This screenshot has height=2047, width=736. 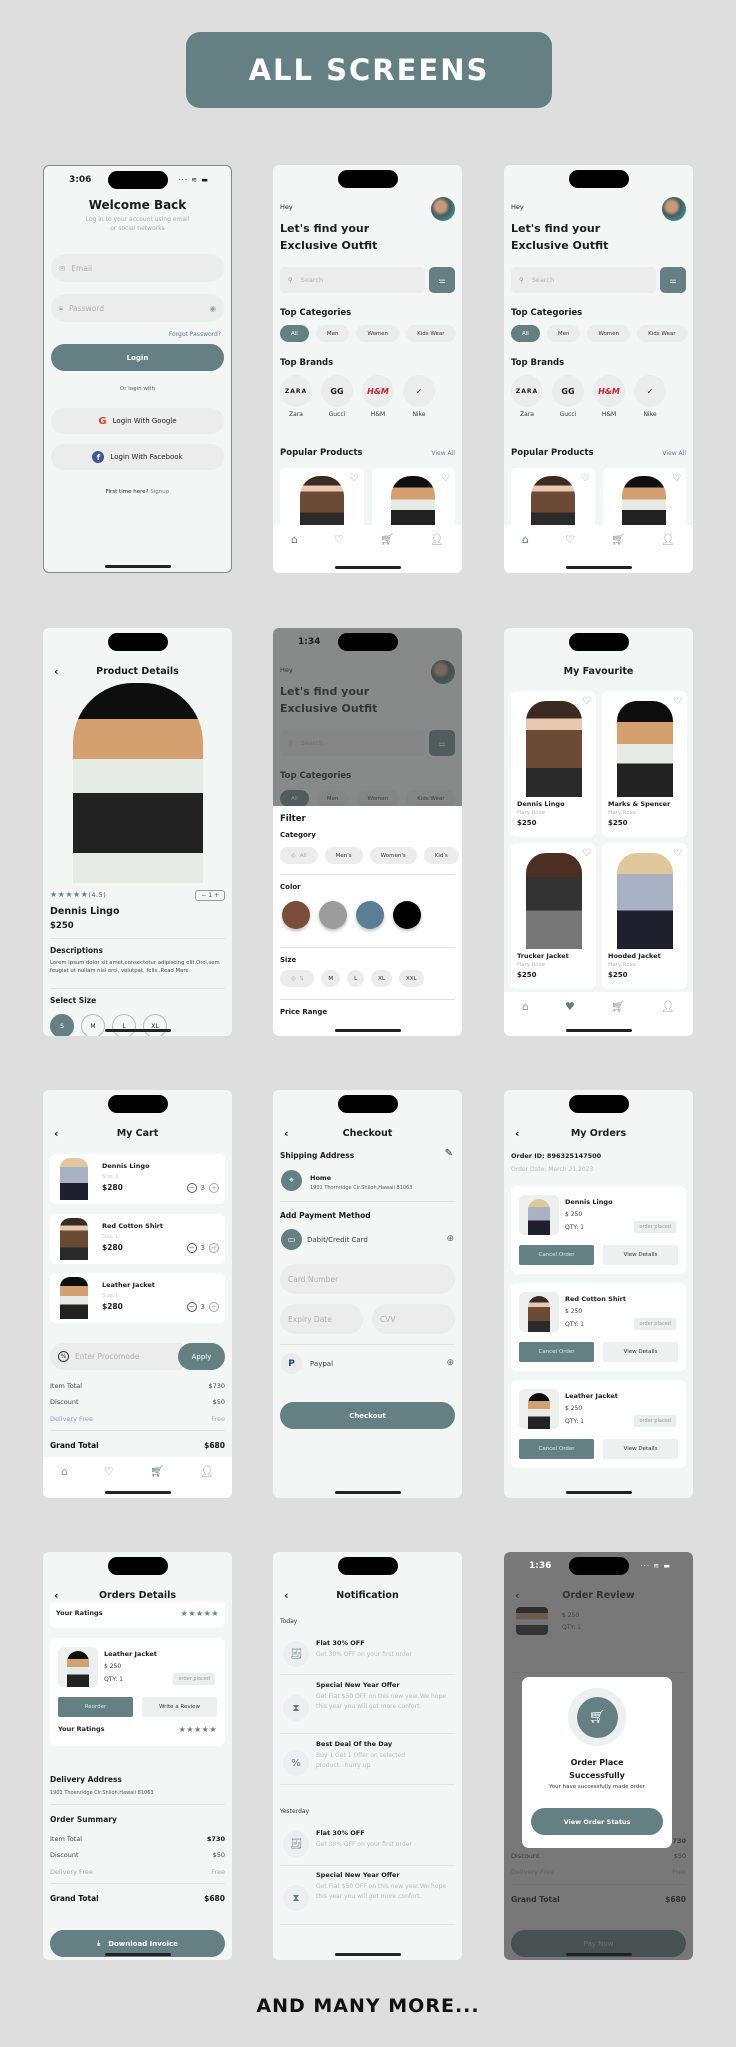 I want to click on add-card-icon: ⊕, so click(x=450, y=1239).